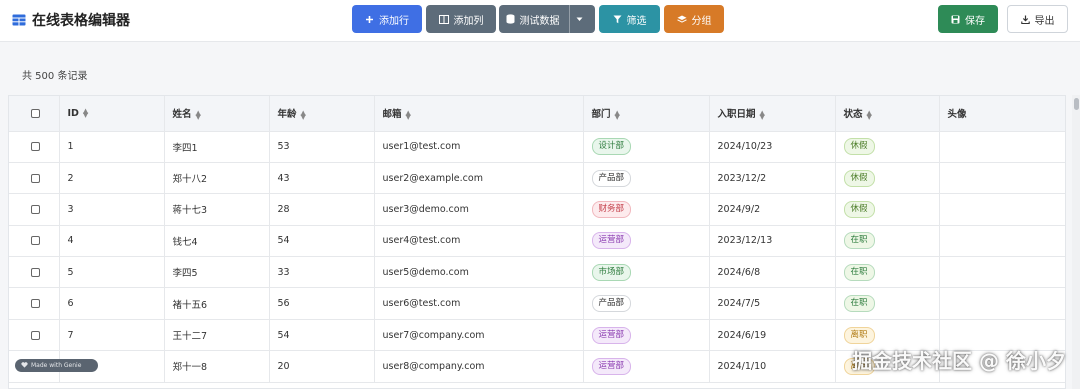 The width and height of the screenshot is (1080, 389). I want to click on cell-date: 2024/6/19, so click(772, 335).